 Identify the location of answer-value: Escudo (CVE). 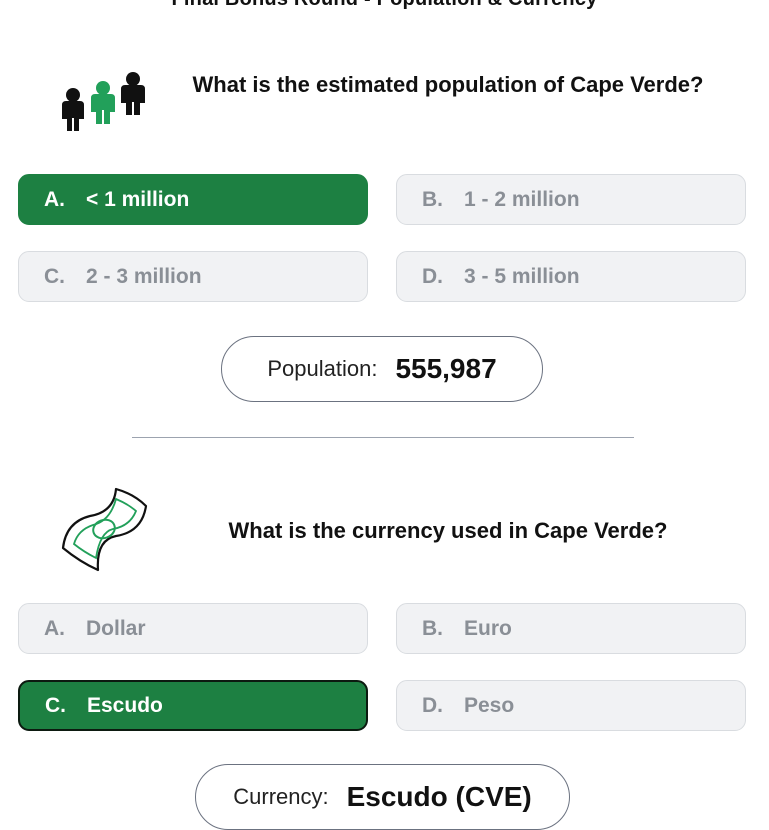
(439, 796).